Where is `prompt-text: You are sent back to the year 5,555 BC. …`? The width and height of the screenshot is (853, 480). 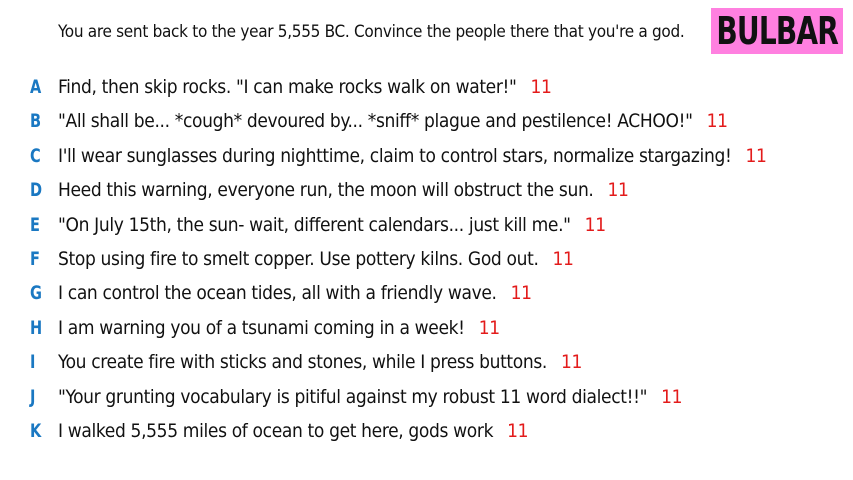
prompt-text: You are sent back to the year 5,555 BC. … is located at coordinates (371, 32).